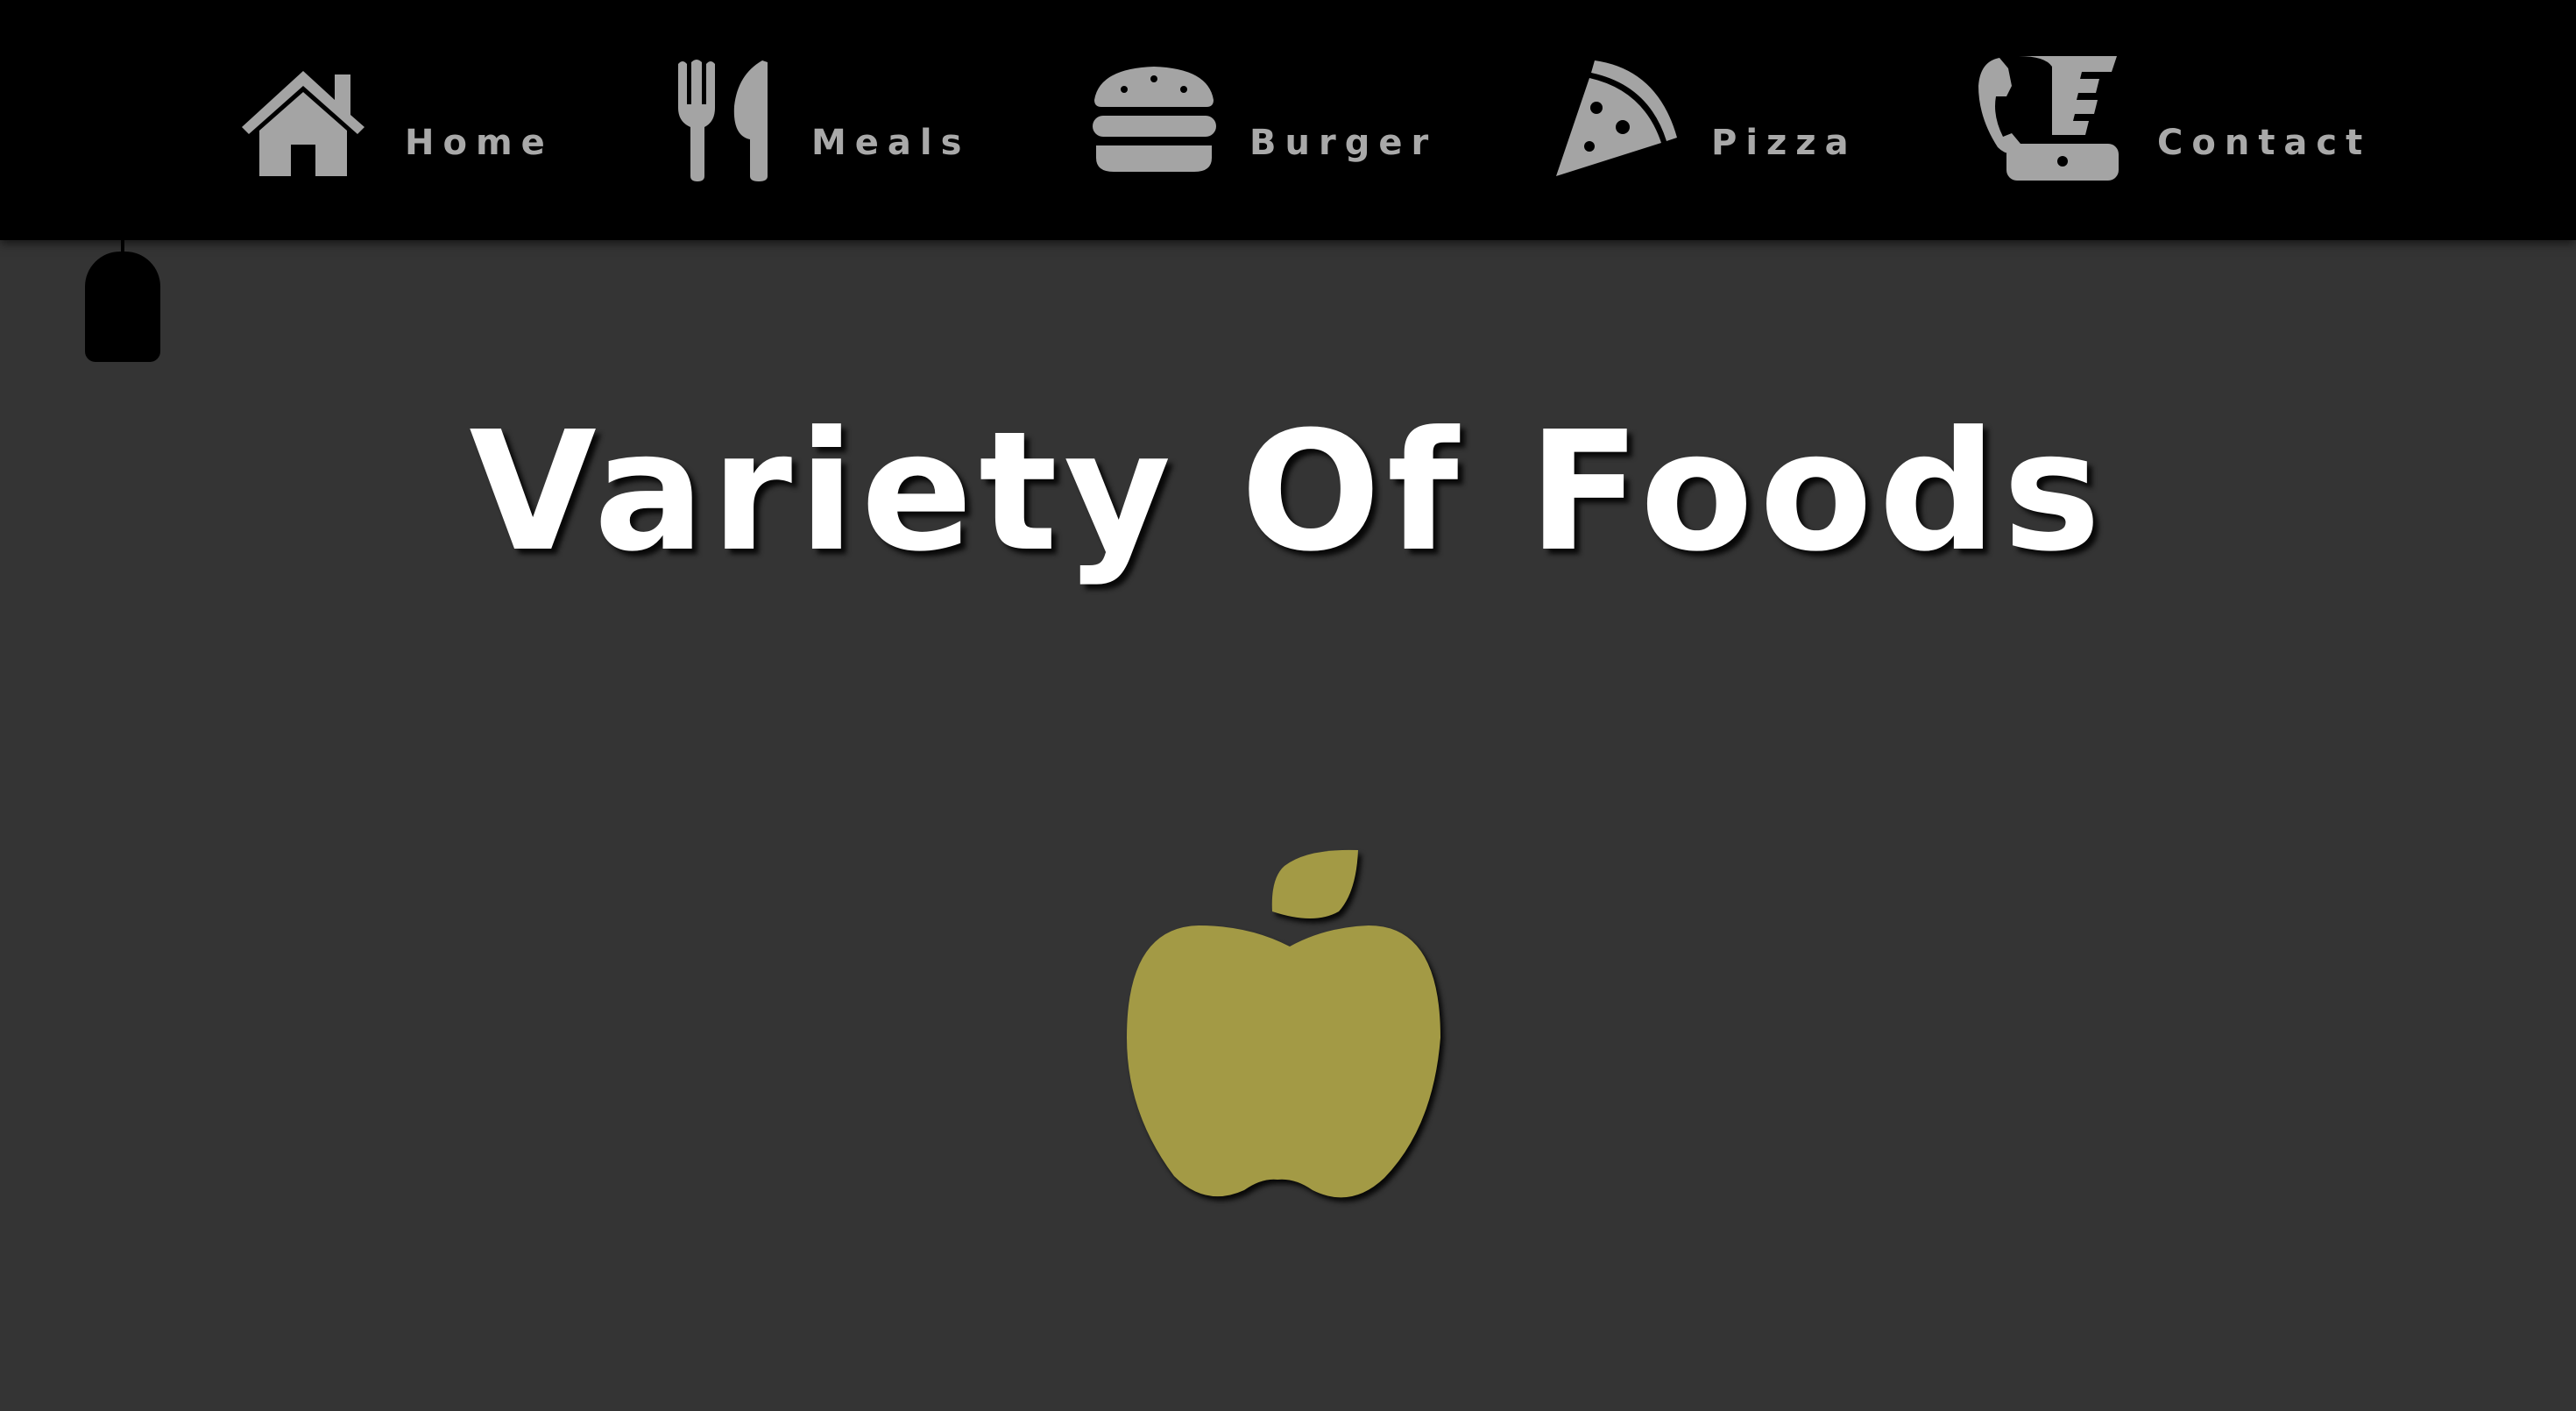  What do you see at coordinates (1784, 143) in the screenshot?
I see `nav-label-pizza: Pizza` at bounding box center [1784, 143].